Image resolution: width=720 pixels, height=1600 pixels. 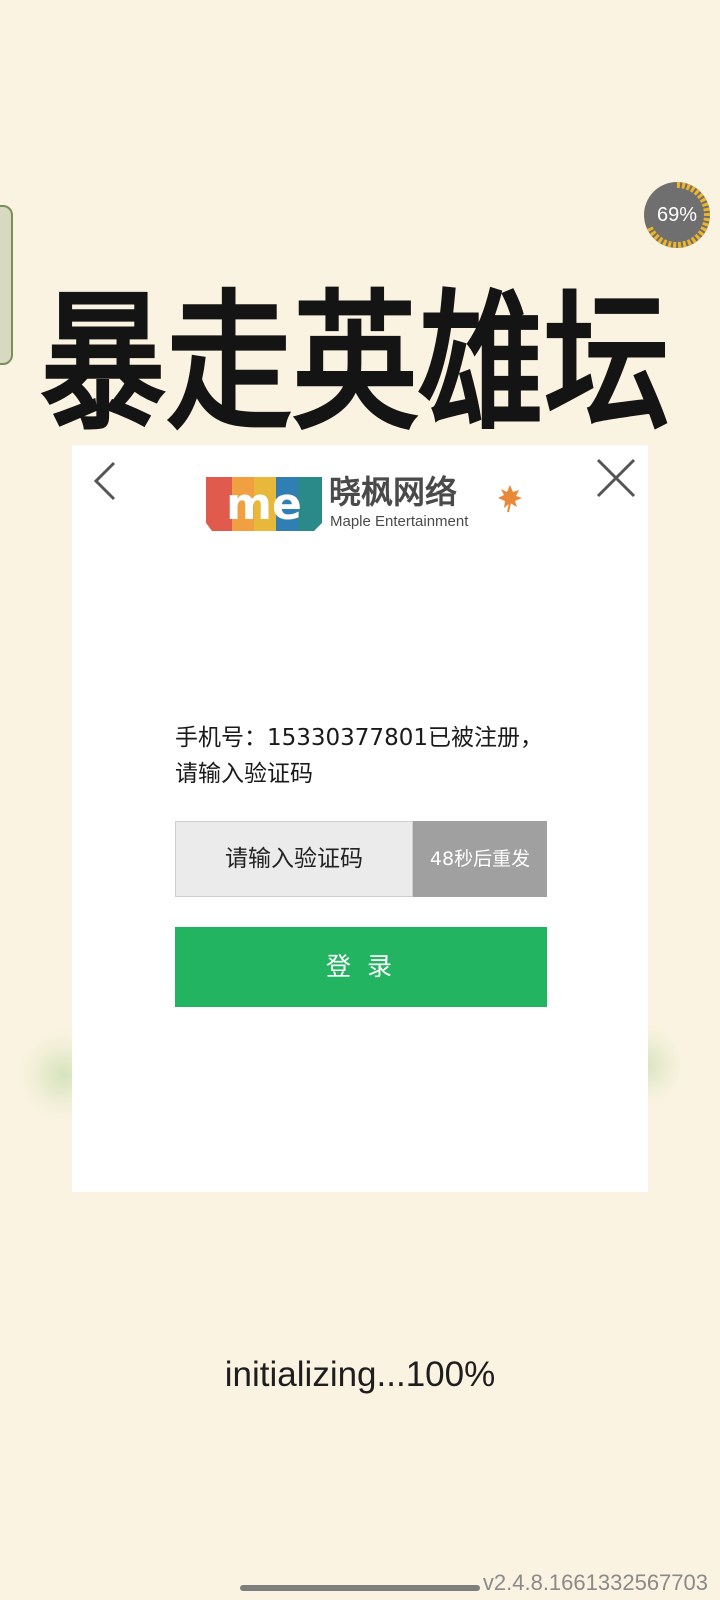 What do you see at coordinates (399, 521) in the screenshot?
I see `publisher-name-en: Maple Entertainment` at bounding box center [399, 521].